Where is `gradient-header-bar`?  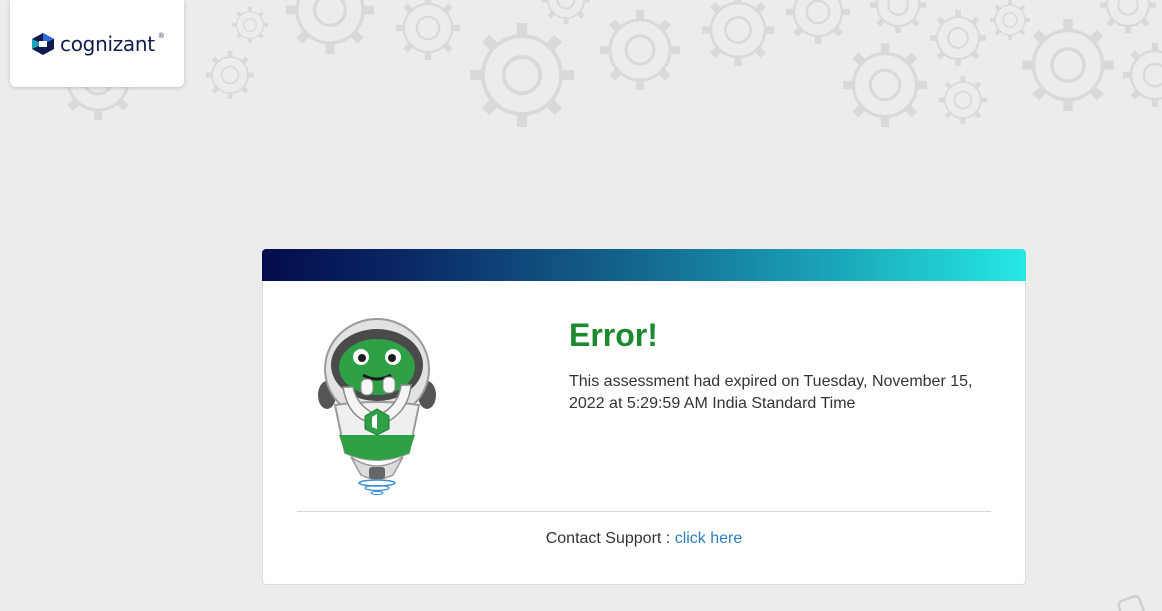
gradient-header-bar is located at coordinates (644, 265).